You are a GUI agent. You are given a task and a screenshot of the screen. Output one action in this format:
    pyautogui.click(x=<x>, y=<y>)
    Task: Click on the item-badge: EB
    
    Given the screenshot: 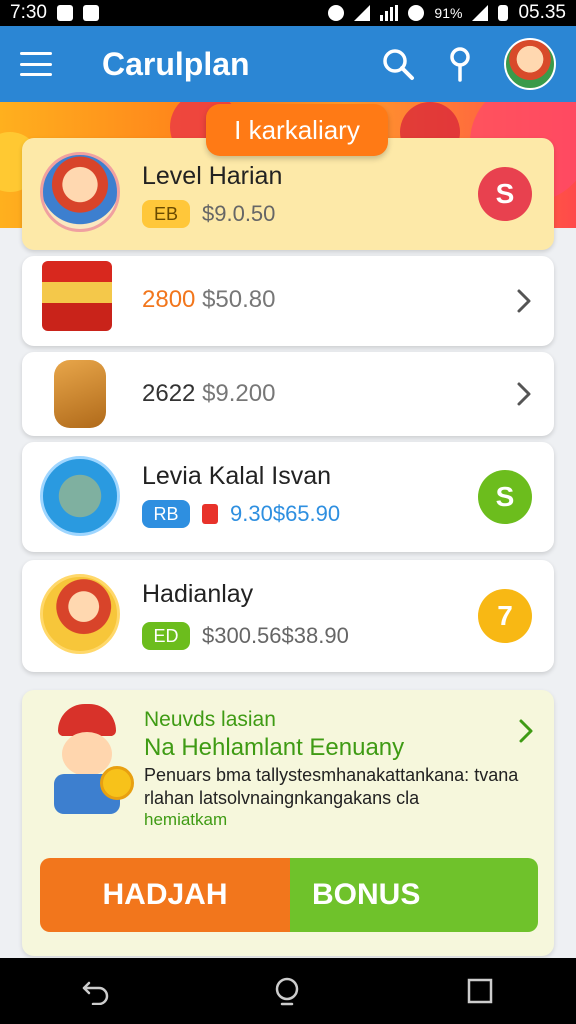 What is the action you would take?
    pyautogui.click(x=166, y=214)
    